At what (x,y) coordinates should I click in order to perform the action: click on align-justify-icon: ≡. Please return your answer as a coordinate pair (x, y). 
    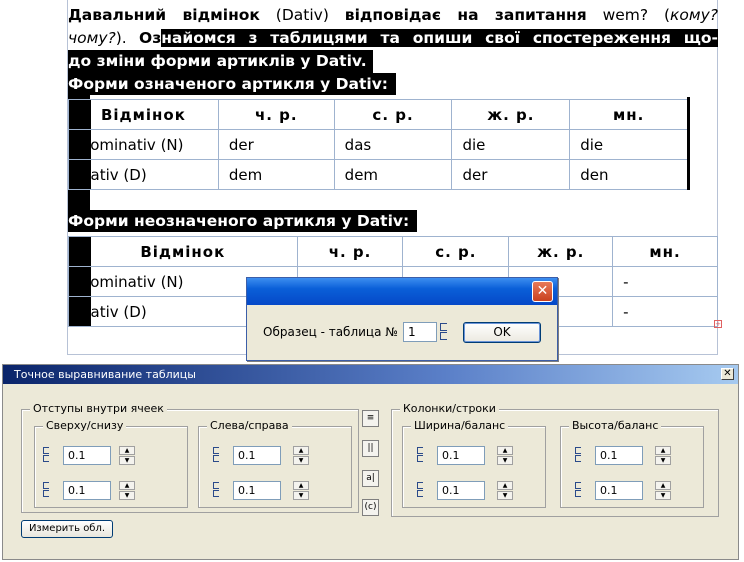
    Looking at the image, I should click on (370, 418).